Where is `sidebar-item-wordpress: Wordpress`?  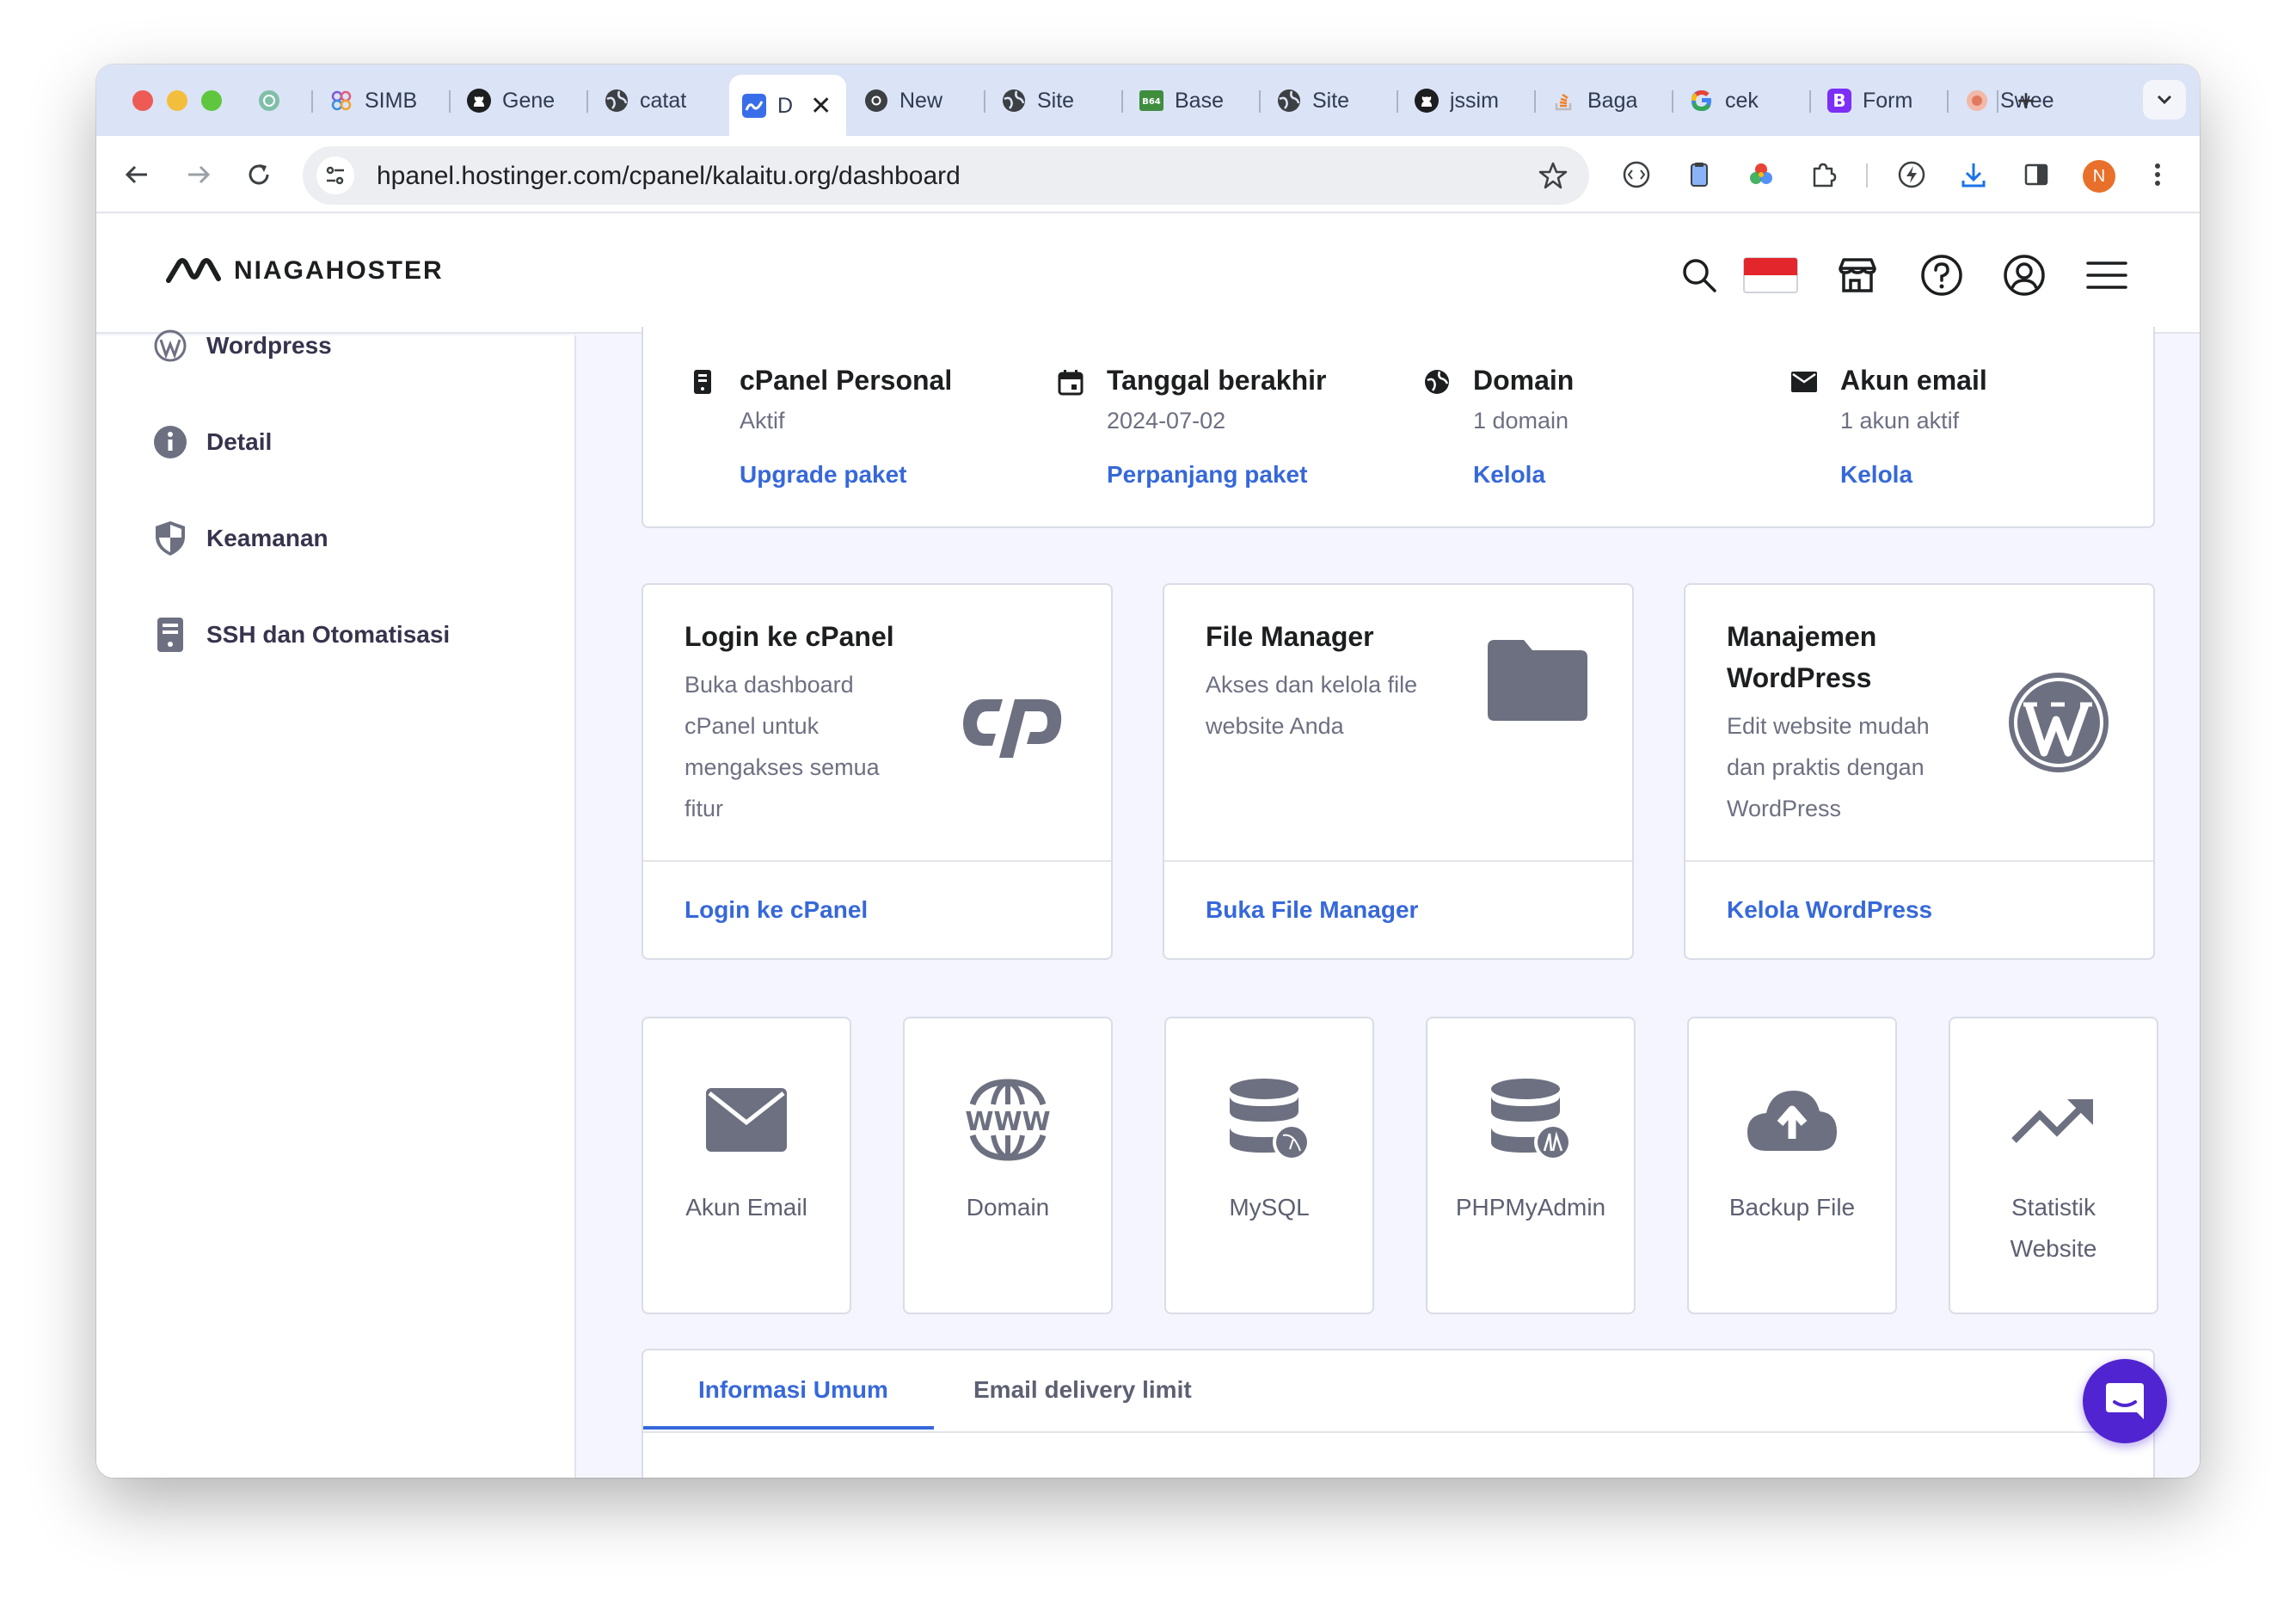 sidebar-item-wordpress: Wordpress is located at coordinates (242, 346).